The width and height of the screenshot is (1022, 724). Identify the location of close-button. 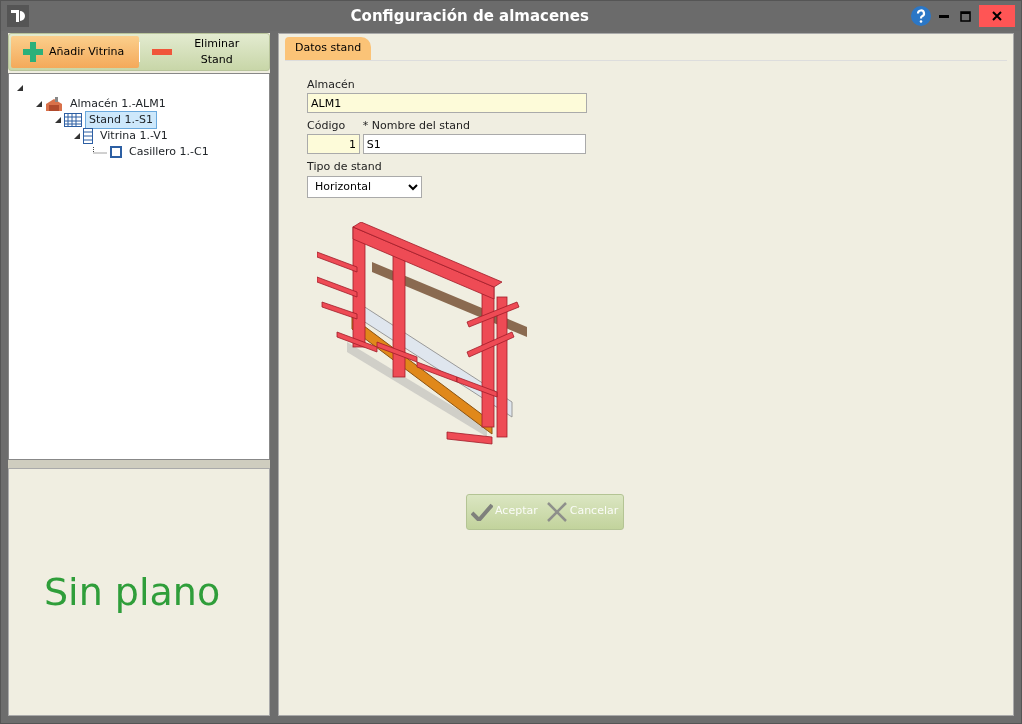
(997, 16).